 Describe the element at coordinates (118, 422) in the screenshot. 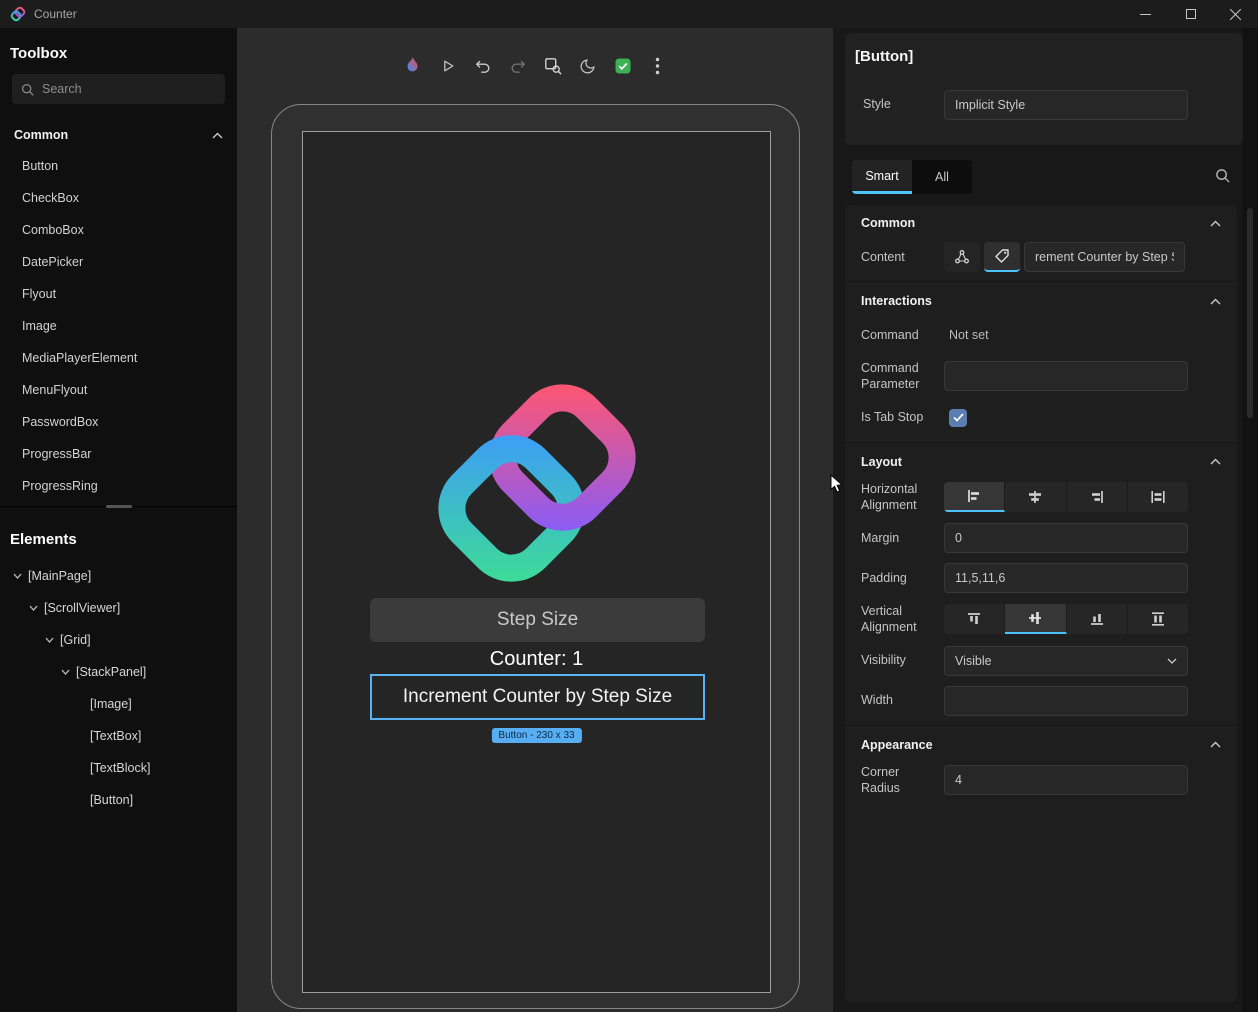

I see `toolbox-item-passwordbox: PasswordBox` at that location.